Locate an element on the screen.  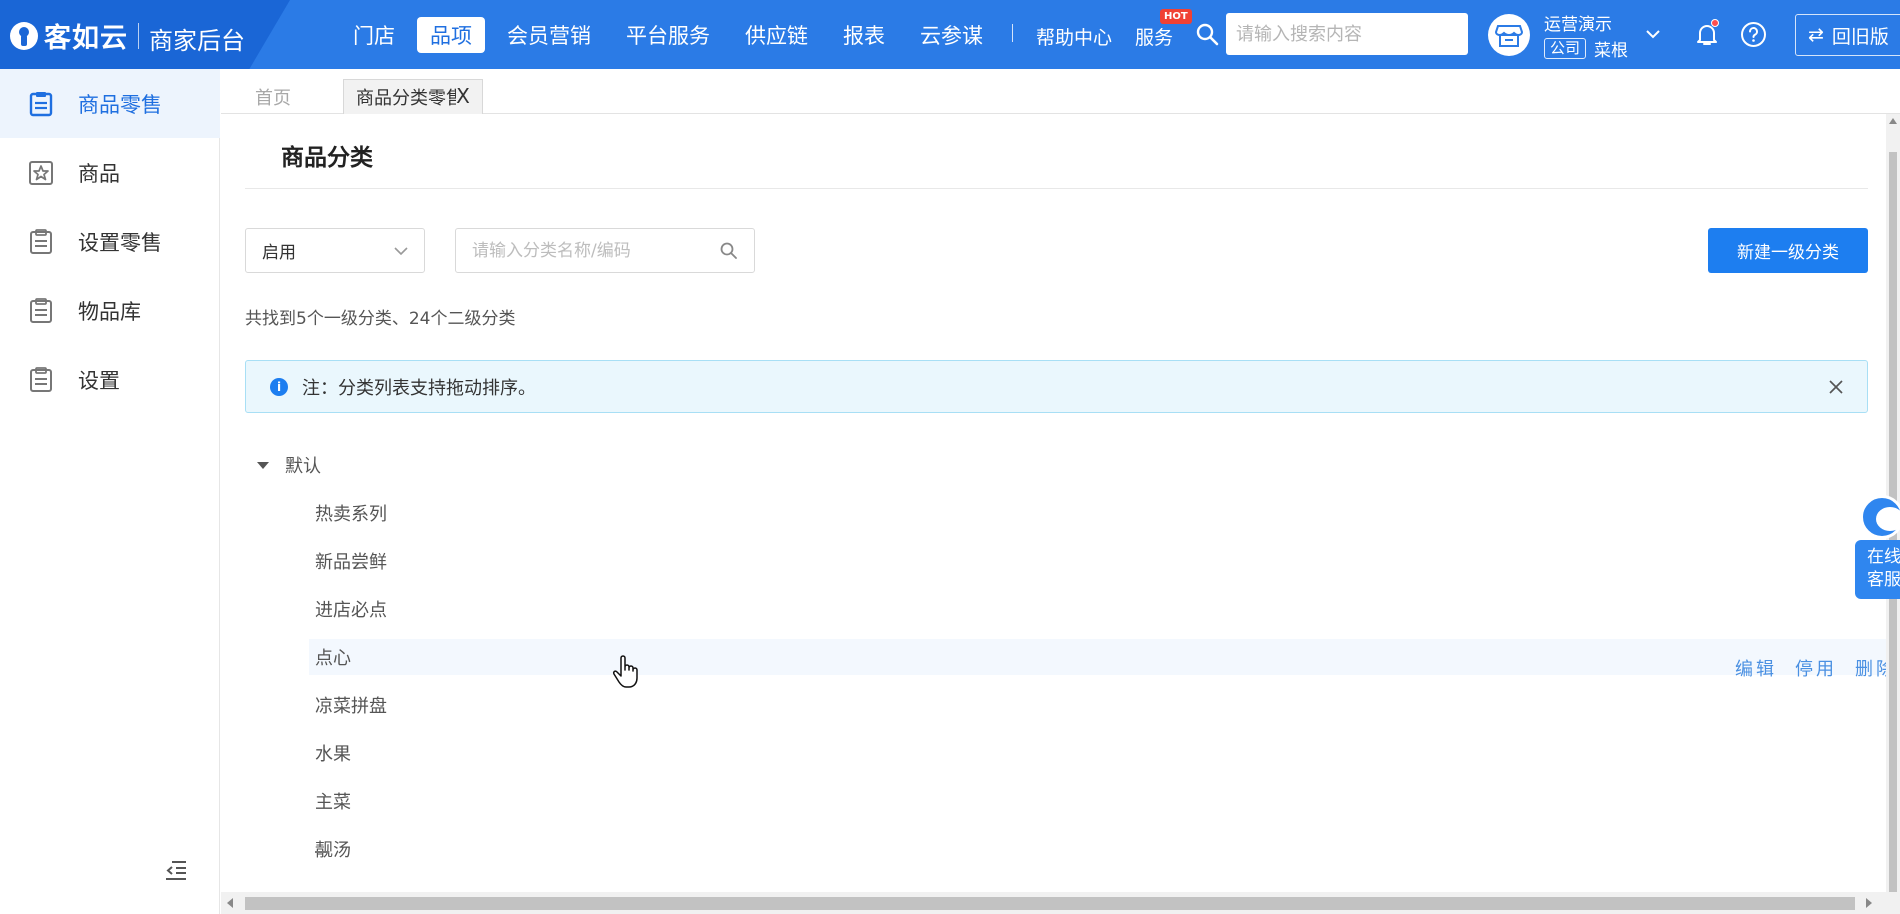
nav-items: 品项 is located at coordinates (451, 35).